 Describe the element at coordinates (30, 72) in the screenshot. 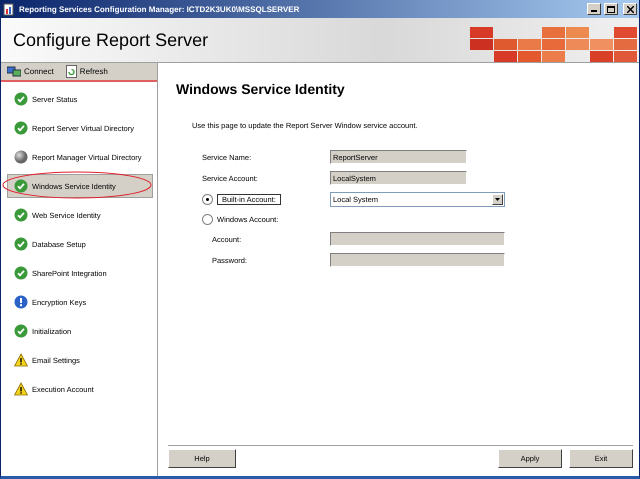

I see `connect-button: Connect` at that location.